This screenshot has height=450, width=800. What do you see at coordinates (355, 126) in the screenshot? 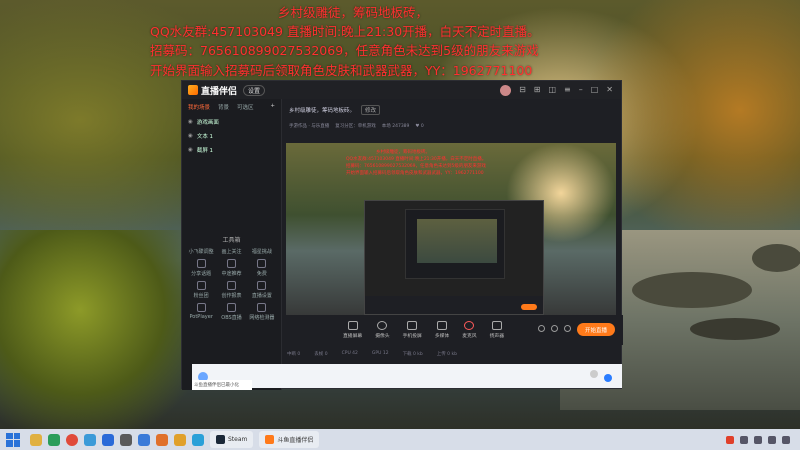
I see `subbar-item: 复习分区：单机游戏` at bounding box center [355, 126].